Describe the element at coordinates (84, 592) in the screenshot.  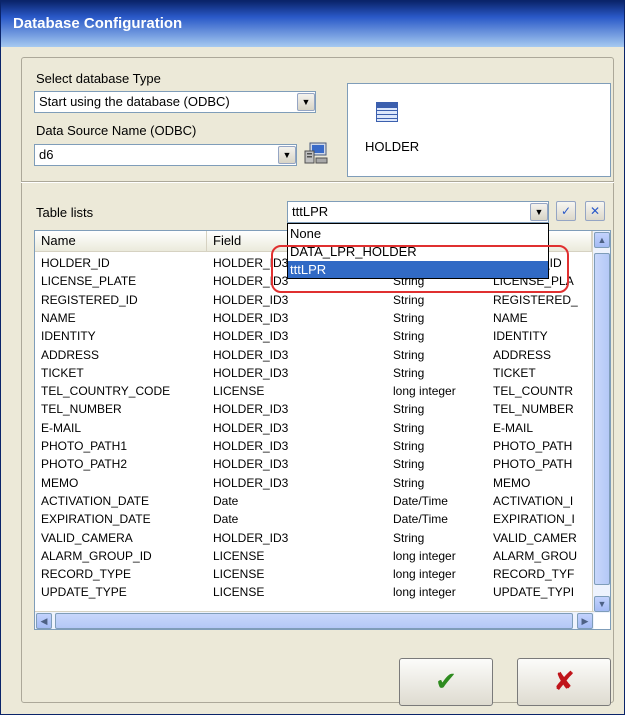
I see `cell-name: UPDATE_TYPE` at that location.